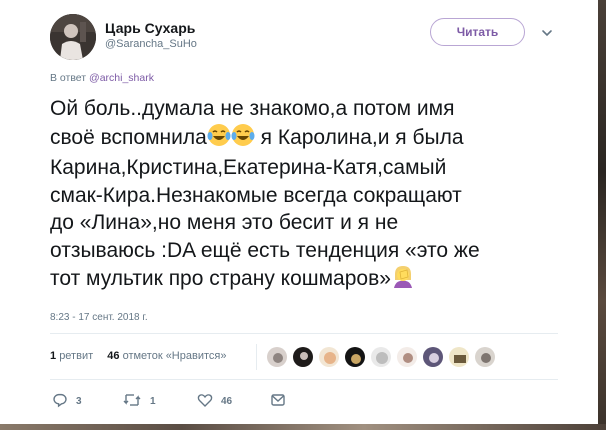  I want to click on user-handle: @Sarancha_SuHo, so click(151, 44).